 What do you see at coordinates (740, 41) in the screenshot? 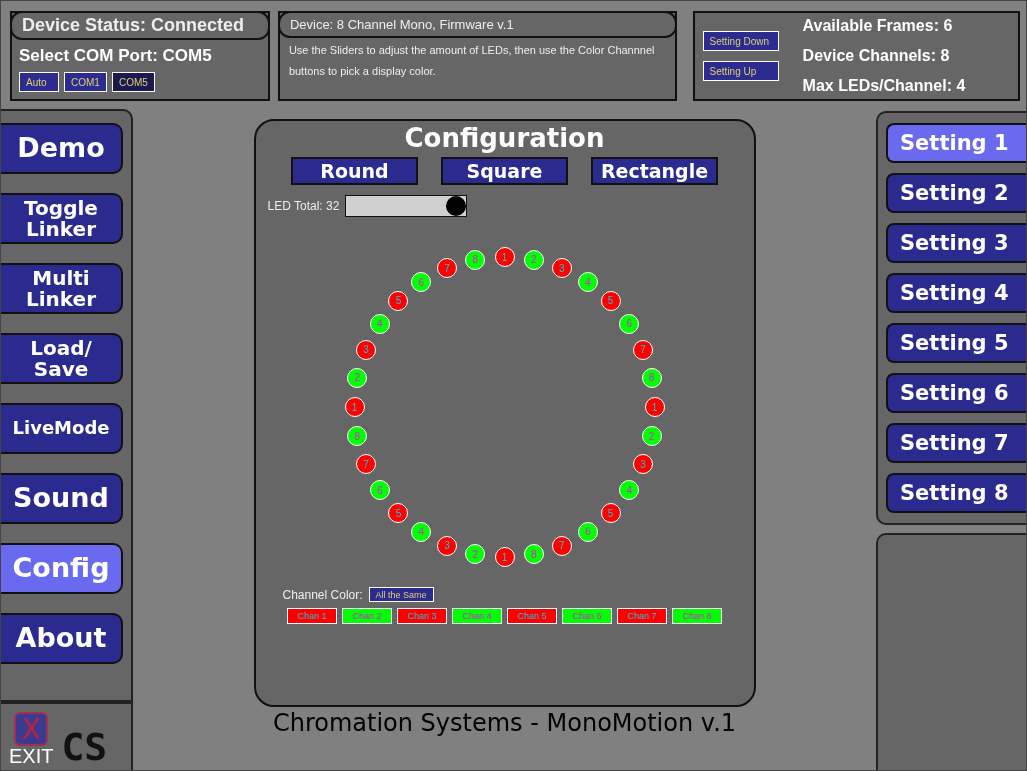
I see `setting-step-button: Setting Down` at bounding box center [740, 41].